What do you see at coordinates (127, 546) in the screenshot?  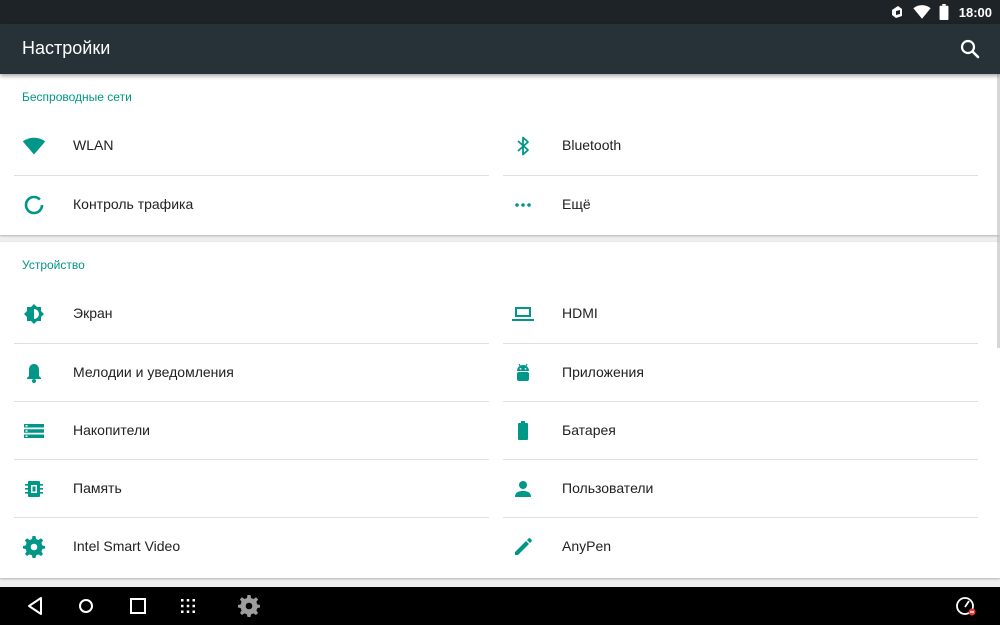 I see `setting-label: Intel Smart Video` at bounding box center [127, 546].